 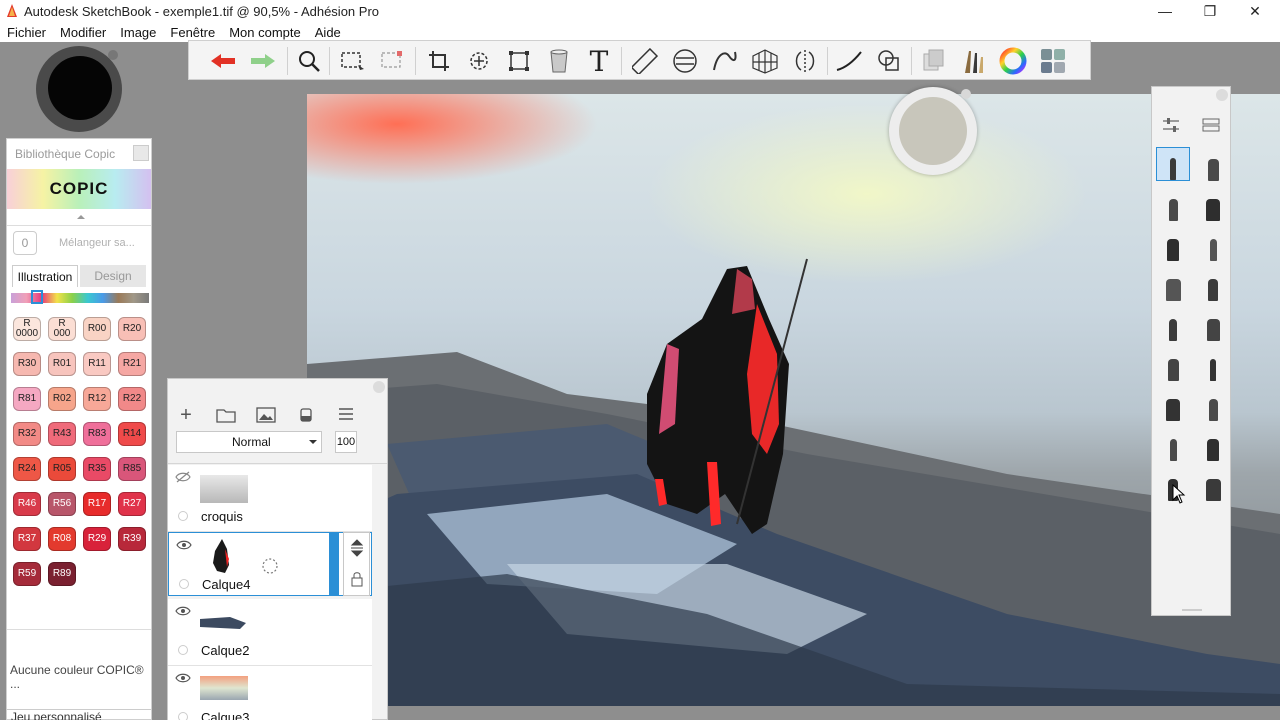 I want to click on copic-swatch: R83, so click(x=97, y=434).